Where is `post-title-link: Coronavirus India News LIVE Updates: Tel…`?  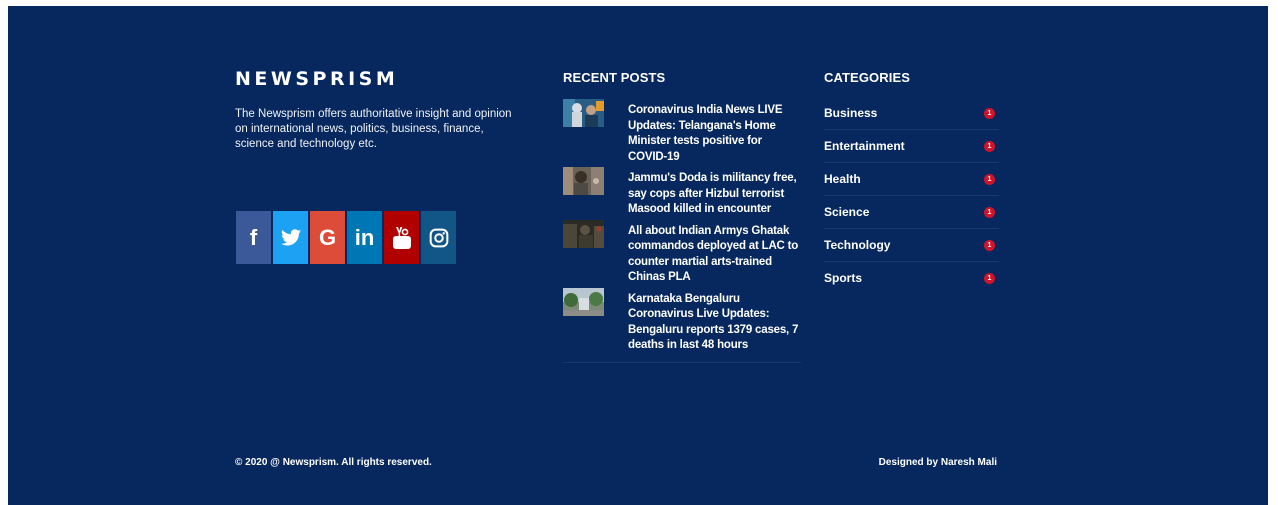 post-title-link: Coronavirus India News LIVE Updates: Tel… is located at coordinates (714, 134).